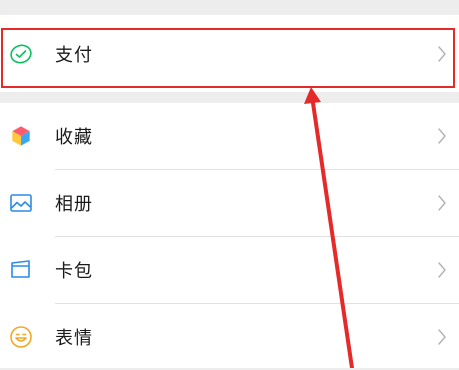 The height and width of the screenshot is (370, 459). What do you see at coordinates (74, 271) in the screenshot?
I see `menu-item-label: 卡包` at bounding box center [74, 271].